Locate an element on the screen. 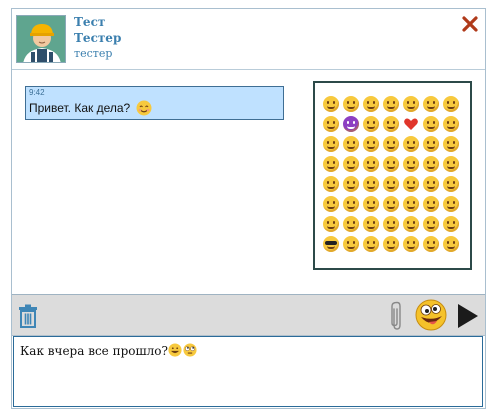 The width and height of the screenshot is (502, 417). message-text-content: Привет. Как дела? is located at coordinates (80, 108).